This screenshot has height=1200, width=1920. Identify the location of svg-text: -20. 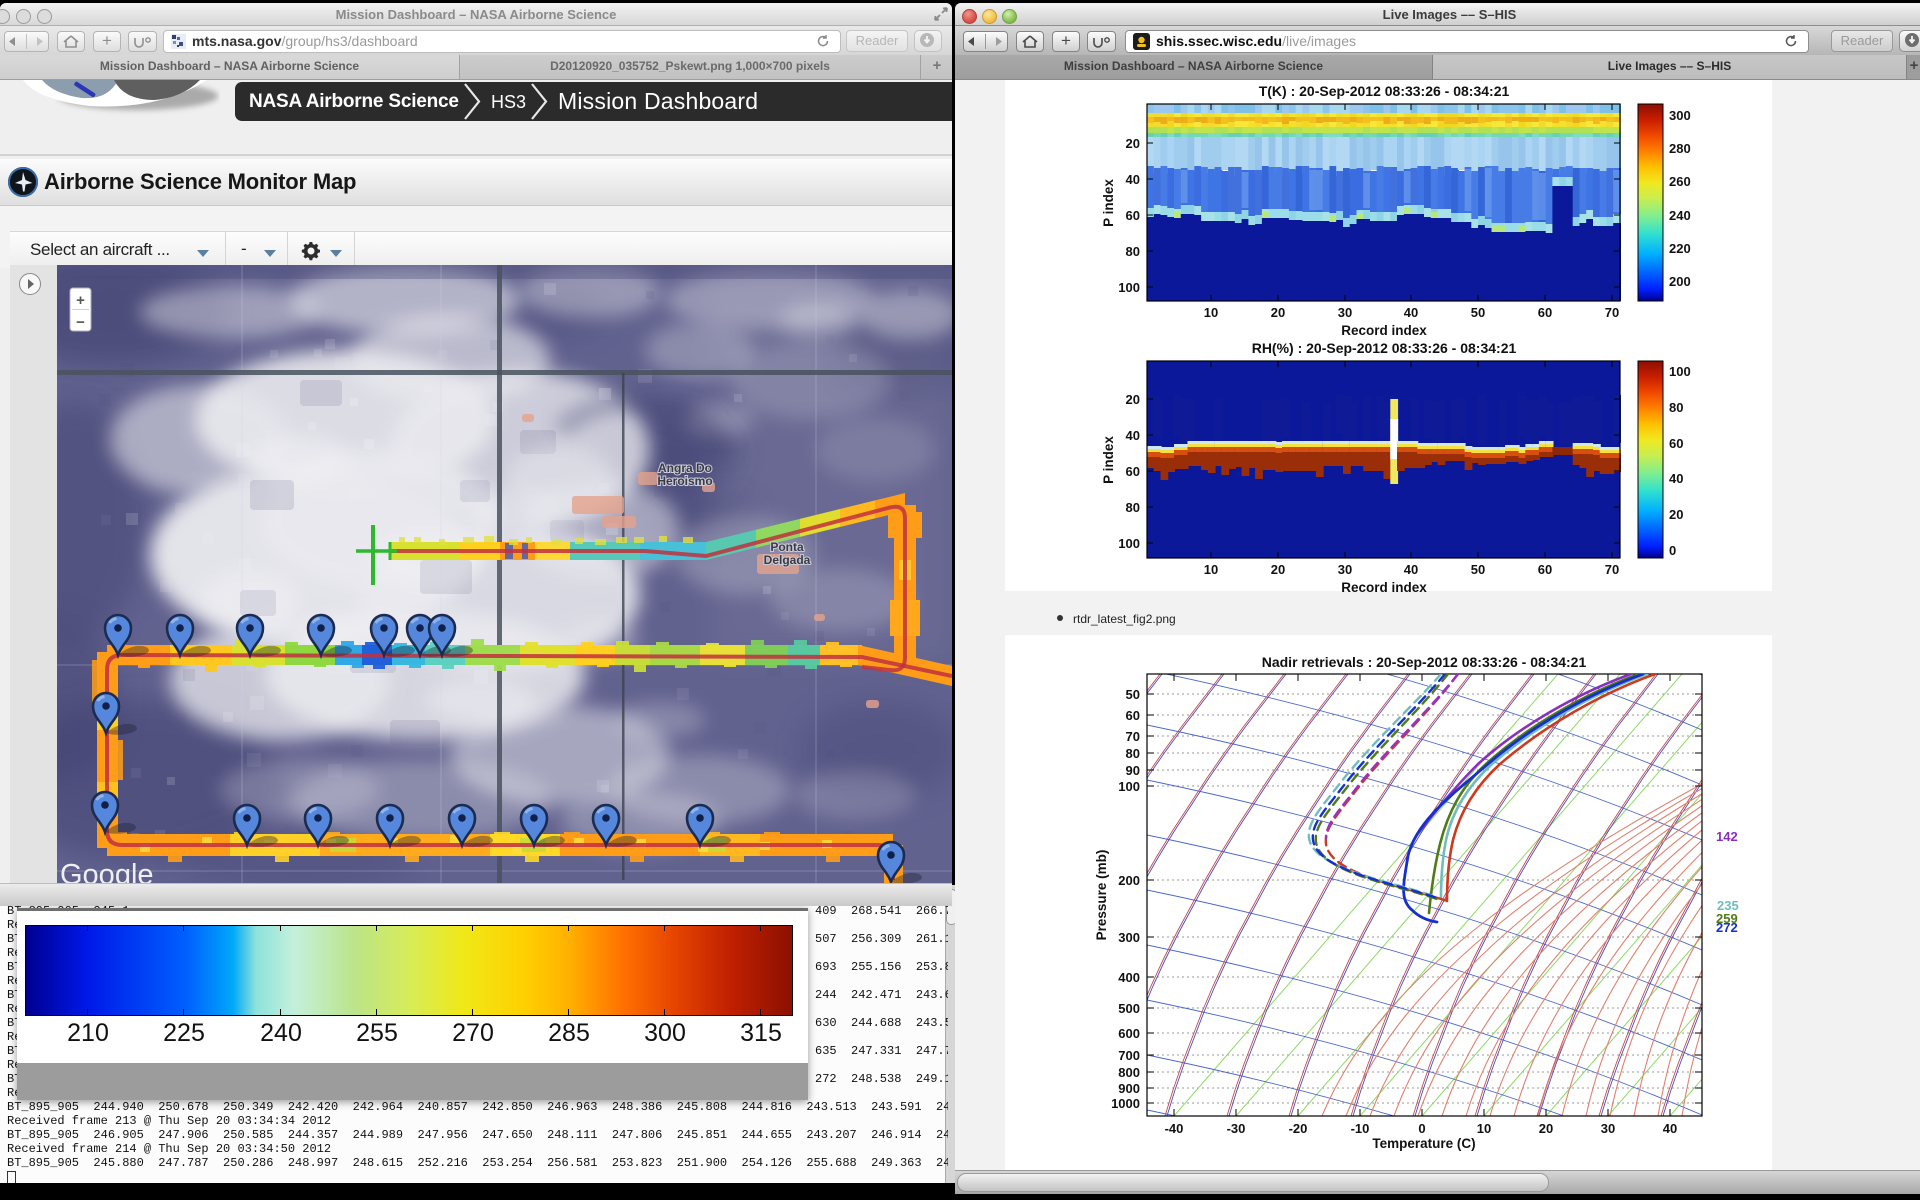
(1298, 1128).